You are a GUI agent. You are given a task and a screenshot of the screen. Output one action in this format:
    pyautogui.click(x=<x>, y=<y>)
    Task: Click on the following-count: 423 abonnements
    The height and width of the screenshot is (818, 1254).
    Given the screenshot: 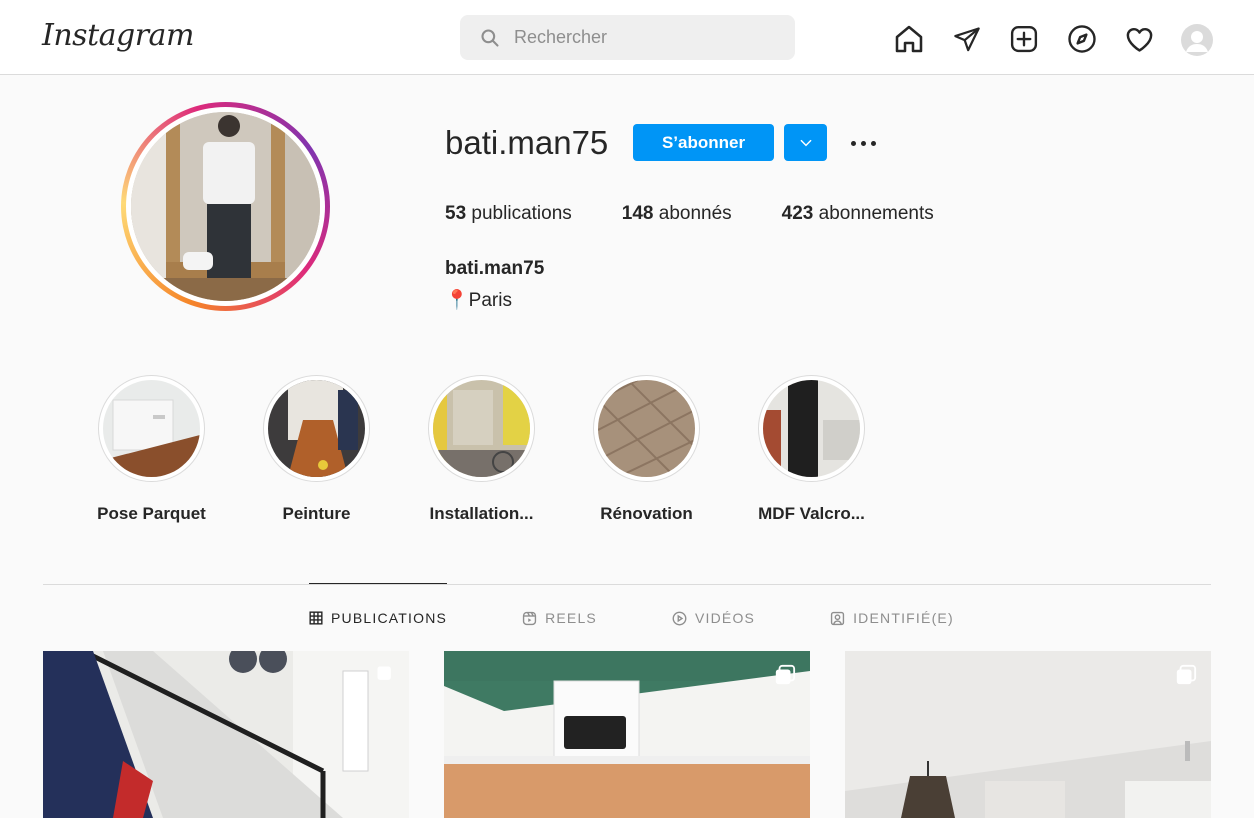 What is the action you would take?
    pyautogui.click(x=858, y=214)
    